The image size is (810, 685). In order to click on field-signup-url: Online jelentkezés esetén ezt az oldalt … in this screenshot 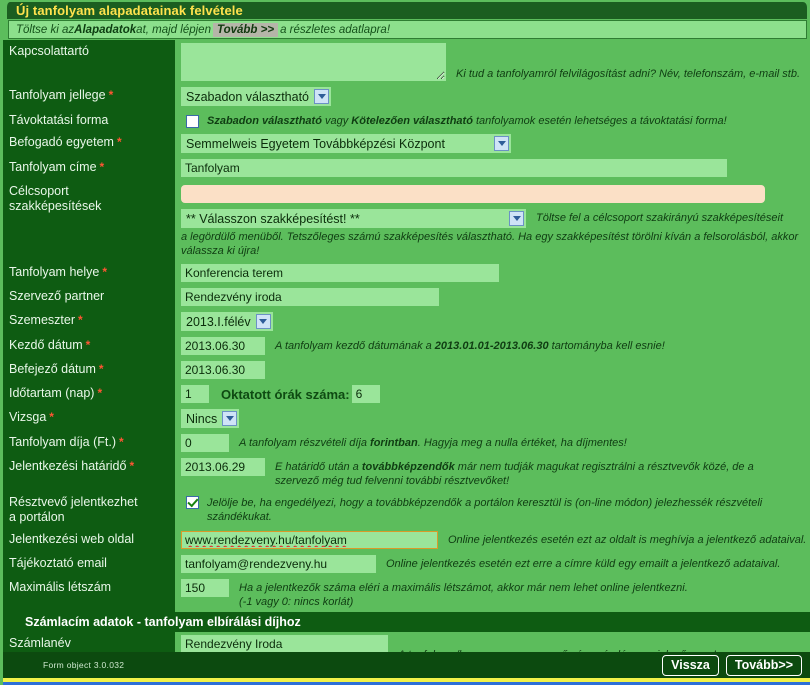, I will do `click(492, 540)`.